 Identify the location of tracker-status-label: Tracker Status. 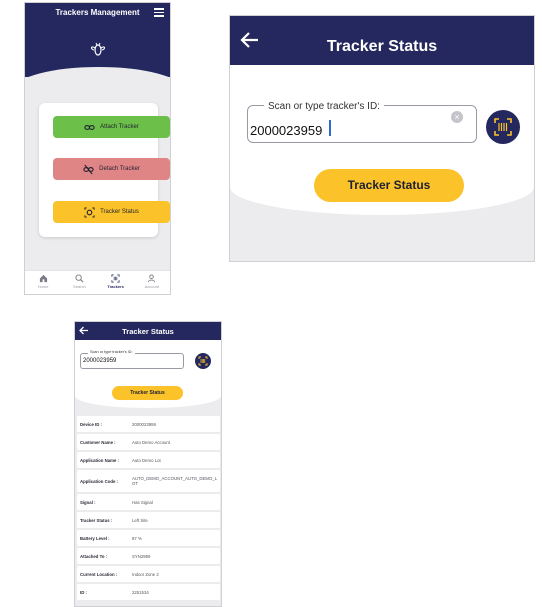
(119, 212).